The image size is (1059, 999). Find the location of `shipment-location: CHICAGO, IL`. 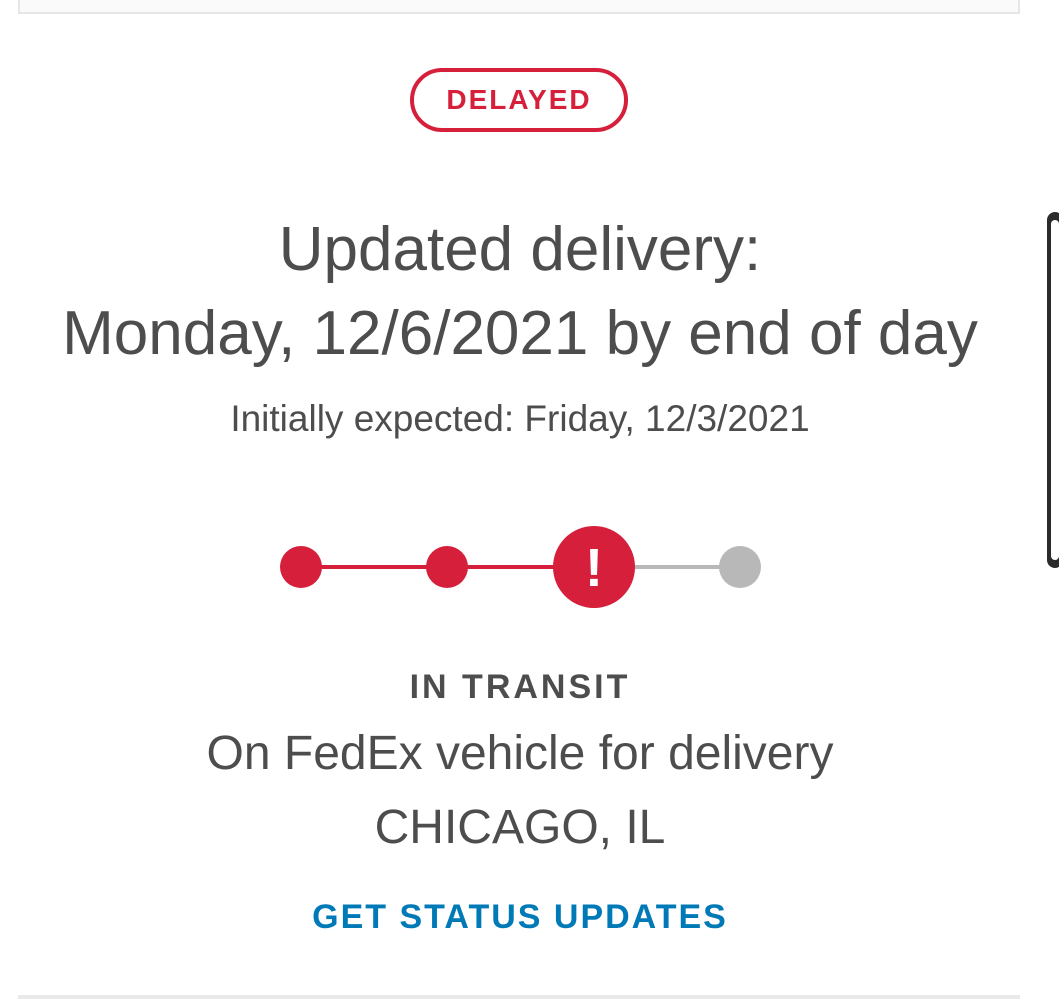

shipment-location: CHICAGO, IL is located at coordinates (520, 827).